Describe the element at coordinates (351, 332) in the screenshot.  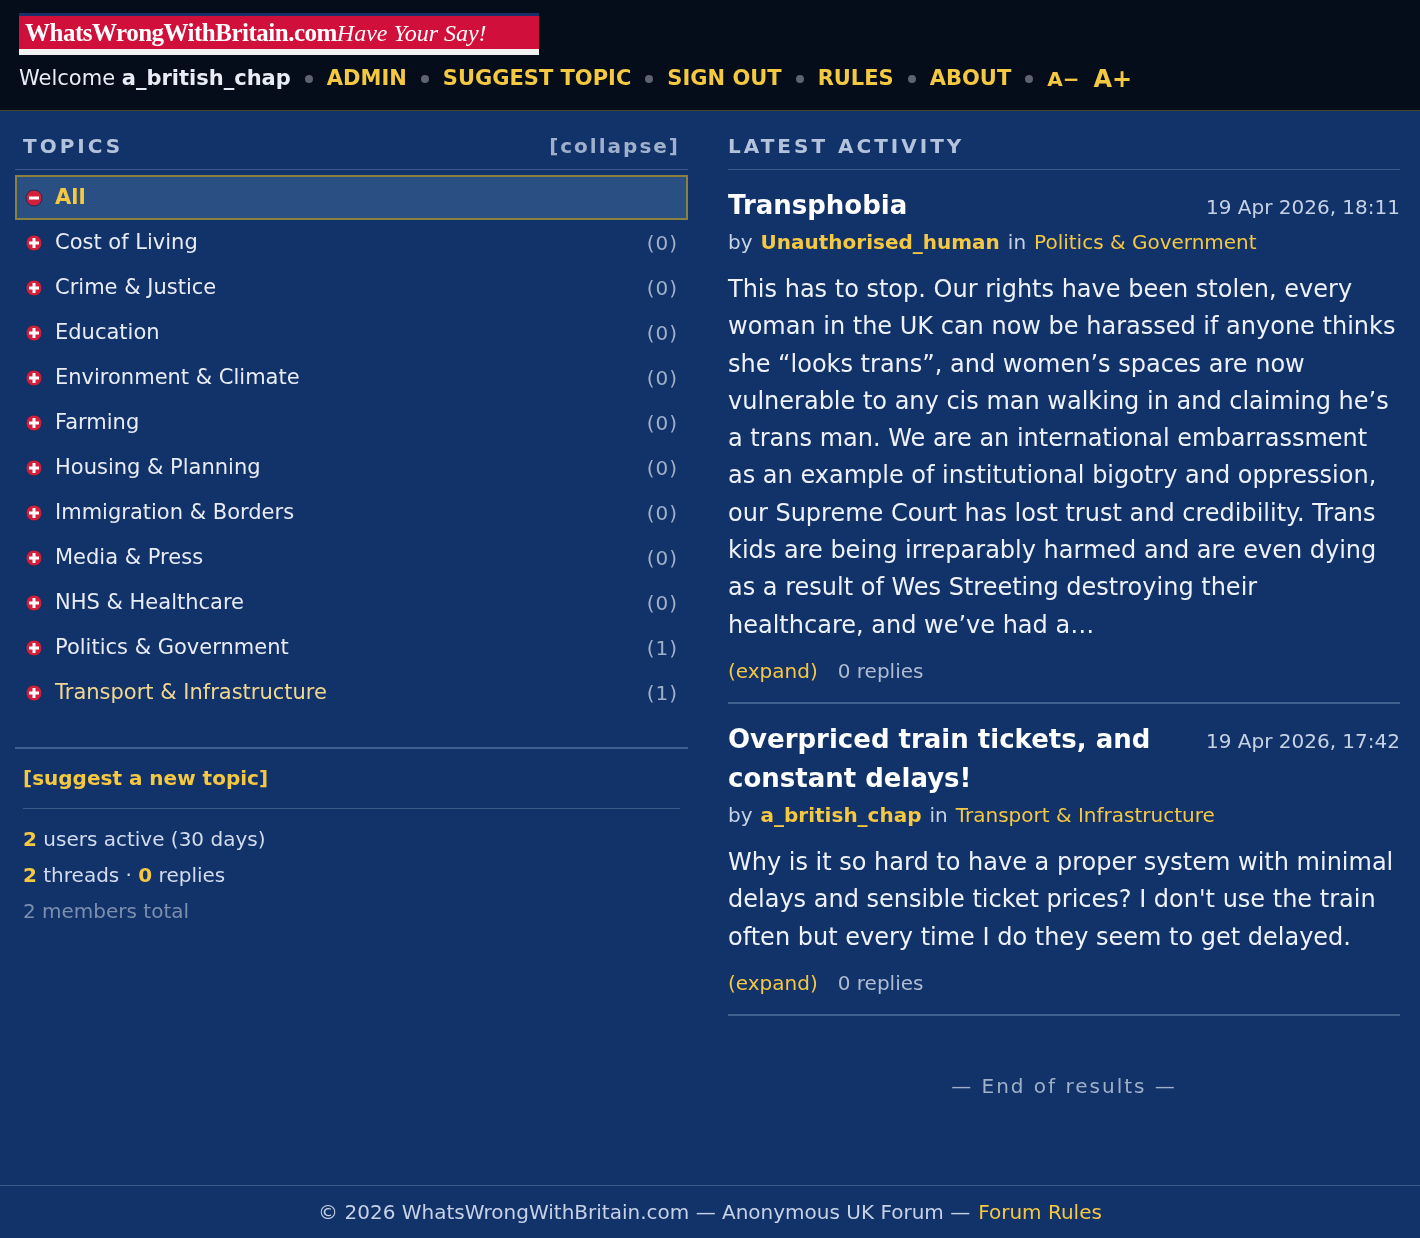
I see `topic-item: Education (0)` at that location.